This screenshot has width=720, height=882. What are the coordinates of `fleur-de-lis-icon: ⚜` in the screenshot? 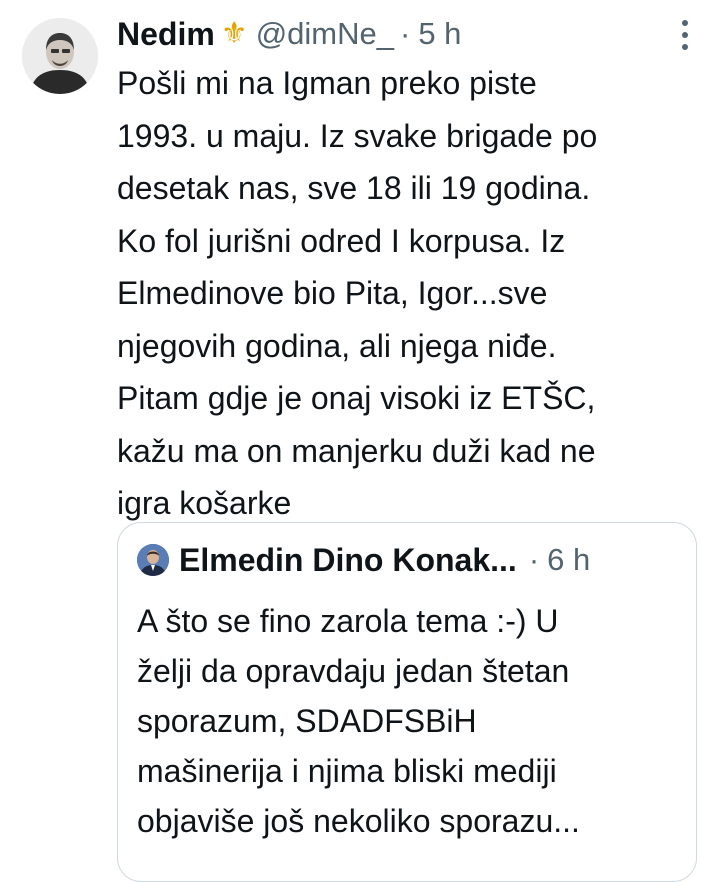 It's located at (234, 33).